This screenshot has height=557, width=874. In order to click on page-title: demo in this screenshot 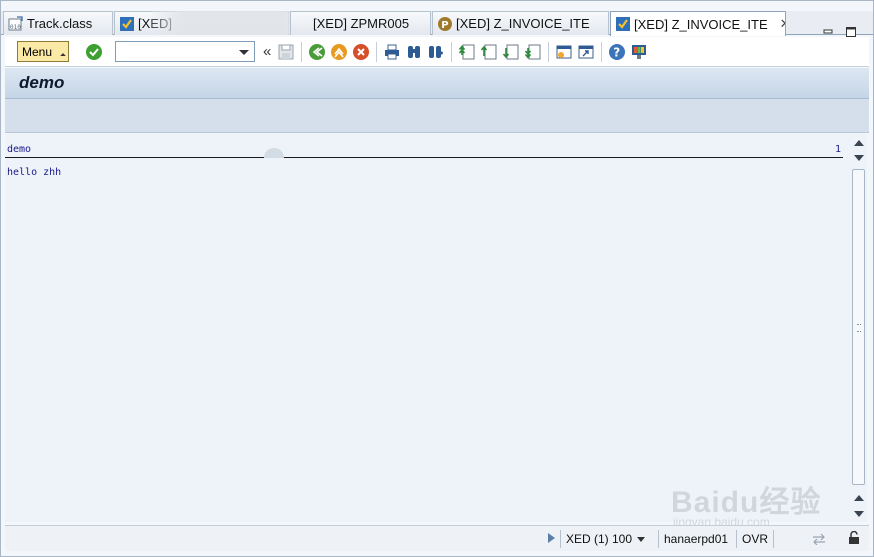, I will do `click(42, 82)`.